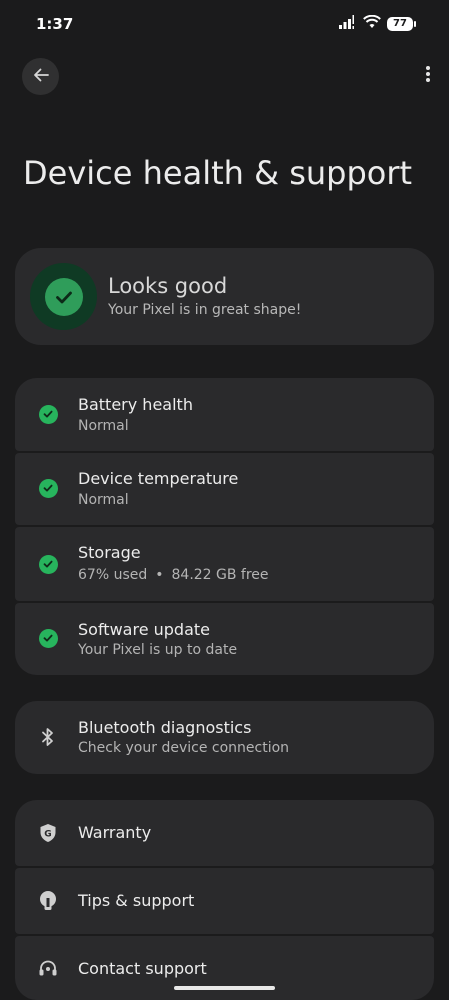 This screenshot has width=449, height=1000. Describe the element at coordinates (224, 833) in the screenshot. I see `warranty-row: G Warranty` at that location.